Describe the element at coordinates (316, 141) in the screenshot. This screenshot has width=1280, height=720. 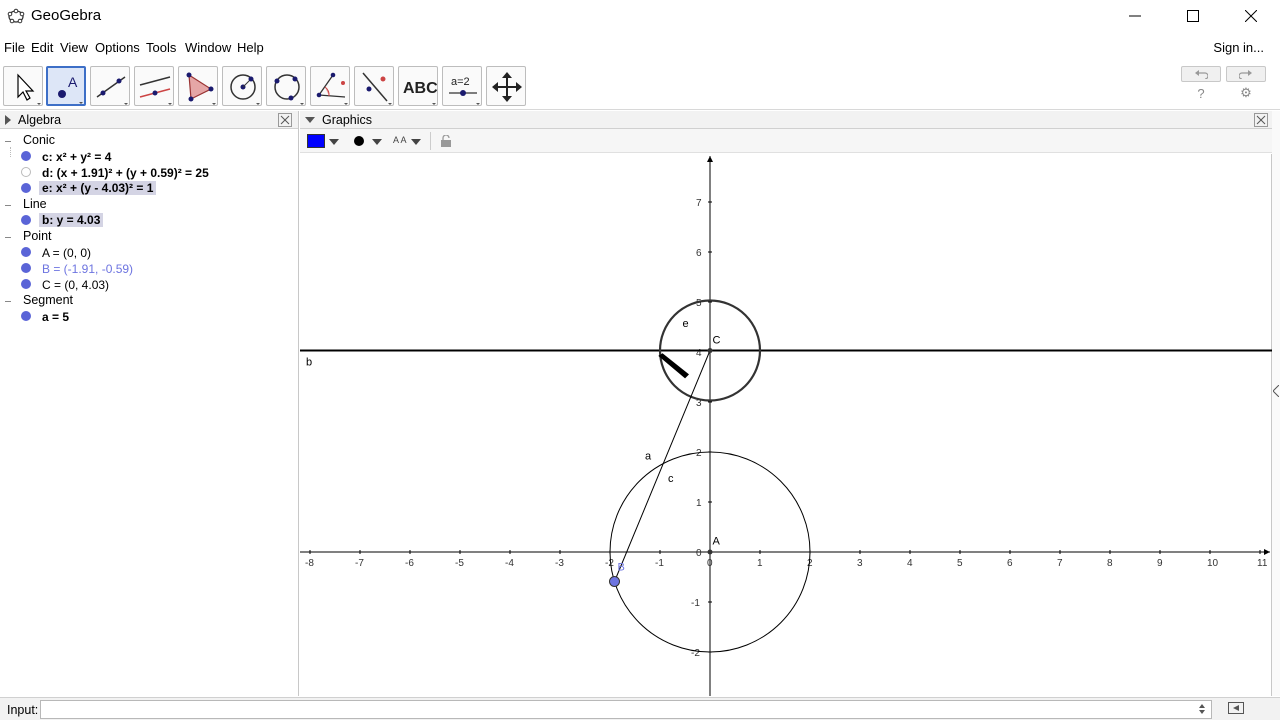
I see `color-swatch` at that location.